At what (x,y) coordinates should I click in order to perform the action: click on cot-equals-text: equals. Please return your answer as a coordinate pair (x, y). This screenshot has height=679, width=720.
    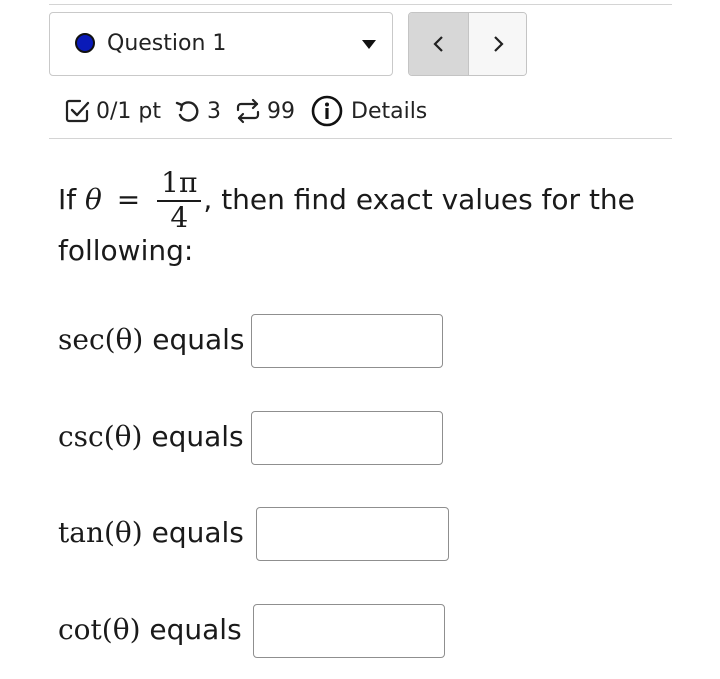
    Looking at the image, I should click on (195, 629).